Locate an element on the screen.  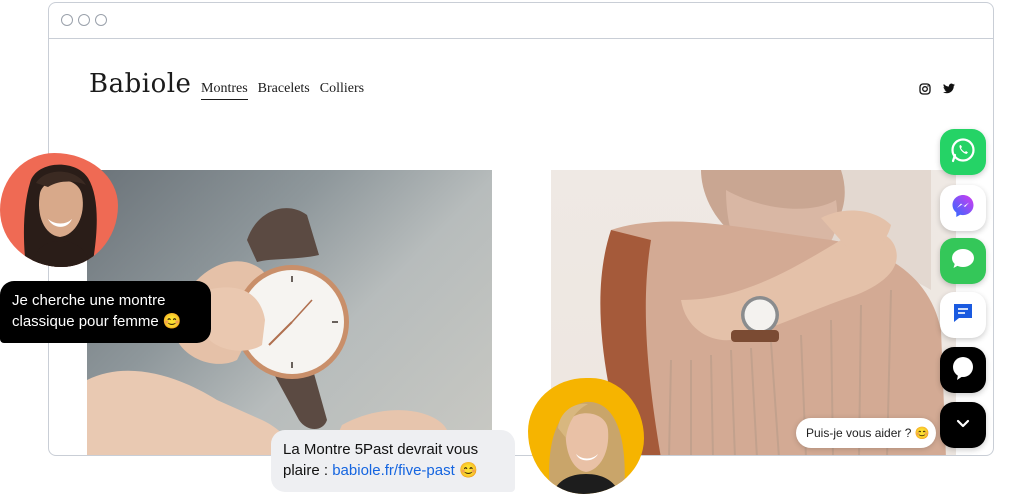
help-prompt-text: Puis-je vous aider ? is located at coordinates (859, 433).